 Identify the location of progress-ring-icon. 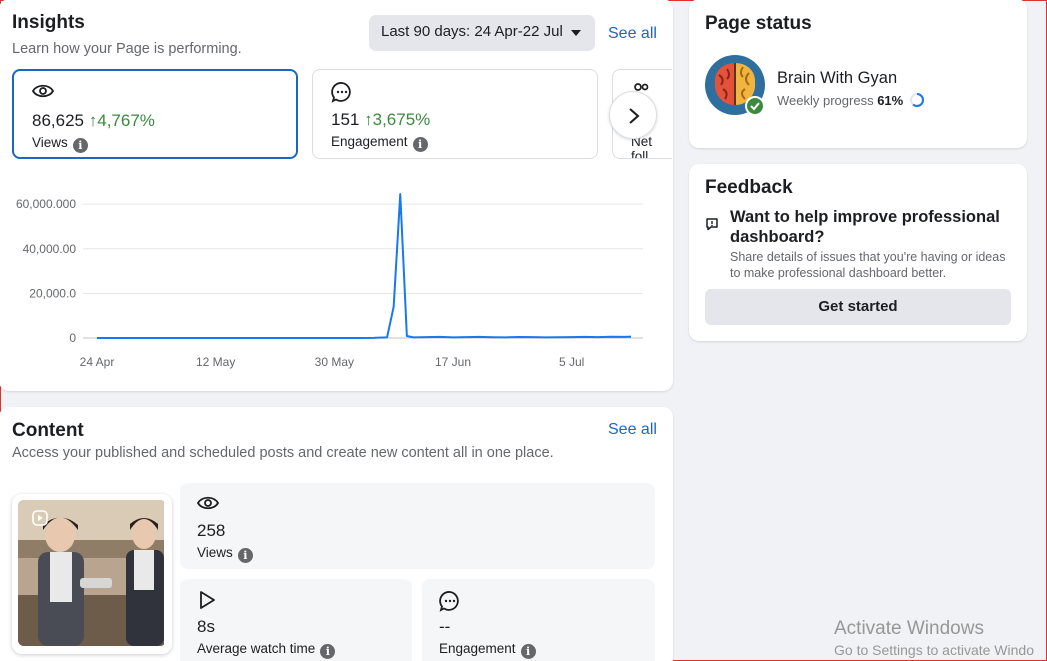
(916, 100).